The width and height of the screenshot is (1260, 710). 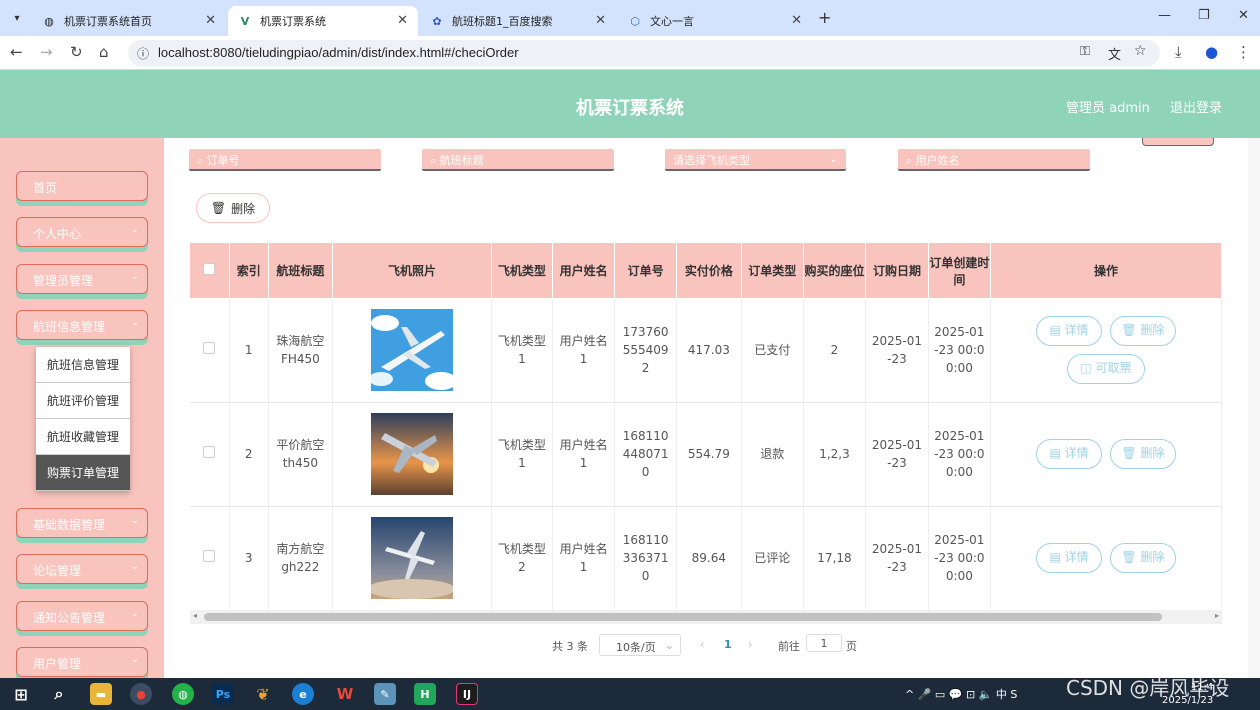 What do you see at coordinates (303, 694) in the screenshot?
I see `edge-icon: e` at bounding box center [303, 694].